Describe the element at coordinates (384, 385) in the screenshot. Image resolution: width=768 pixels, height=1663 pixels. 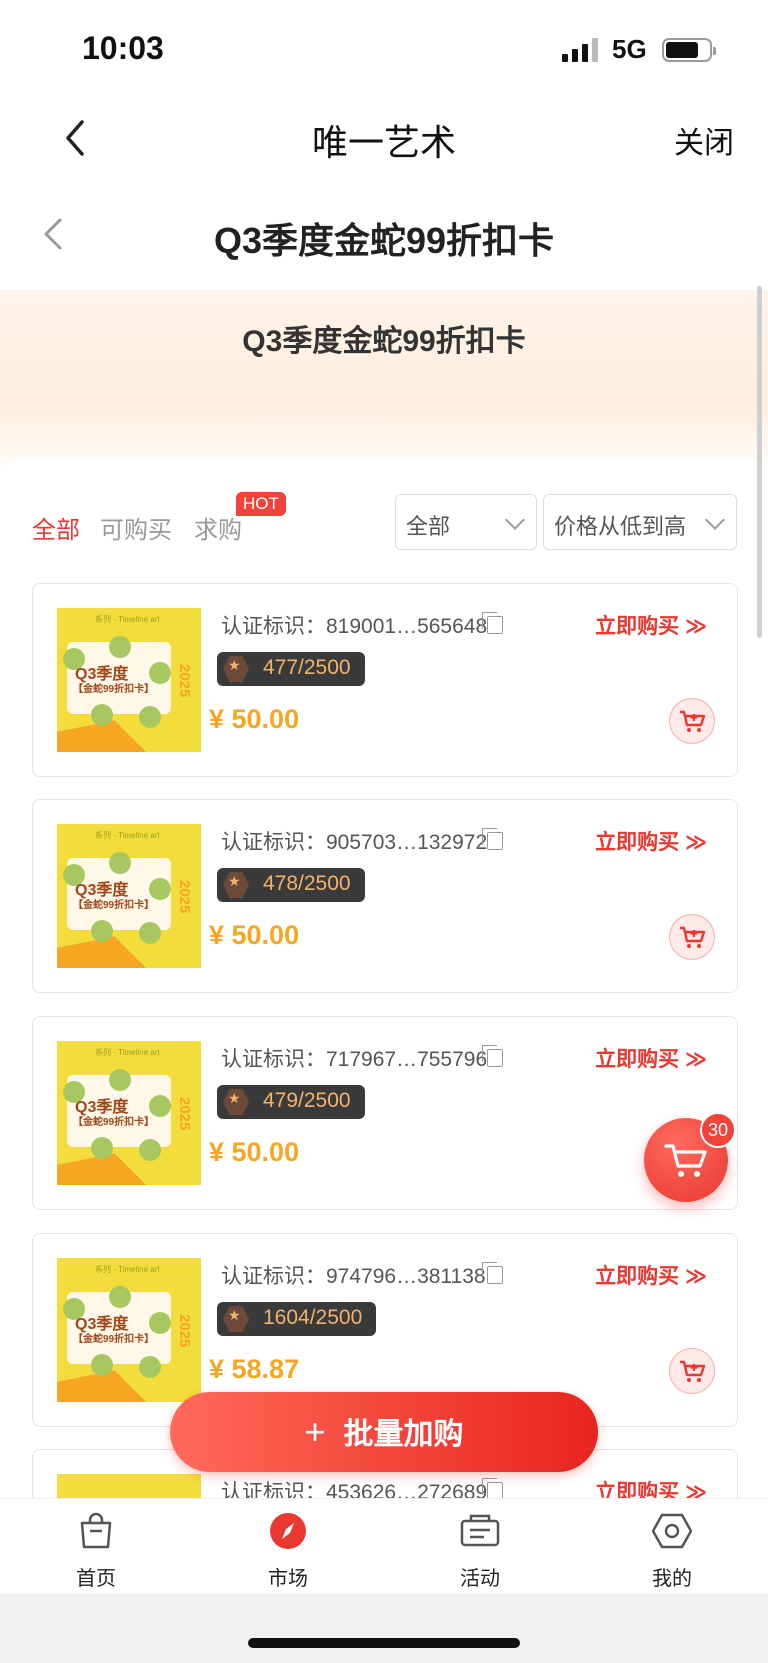
I see `collection-banner: Q3季度金蛇99折扣卡` at that location.